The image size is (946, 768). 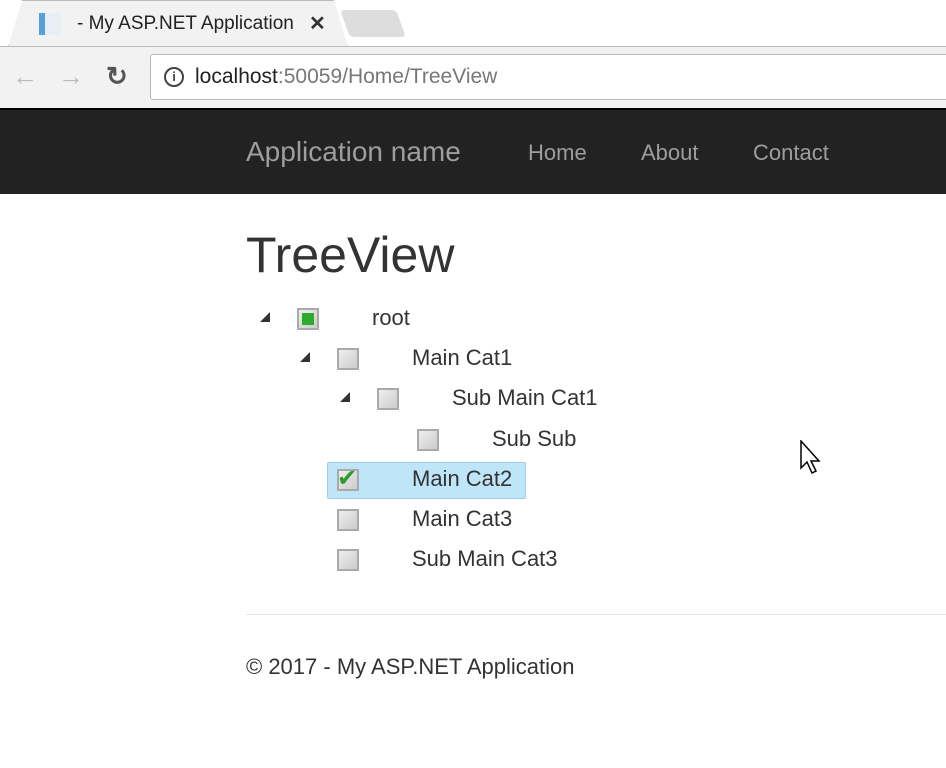 I want to click on tree-node: root, so click(x=473, y=319).